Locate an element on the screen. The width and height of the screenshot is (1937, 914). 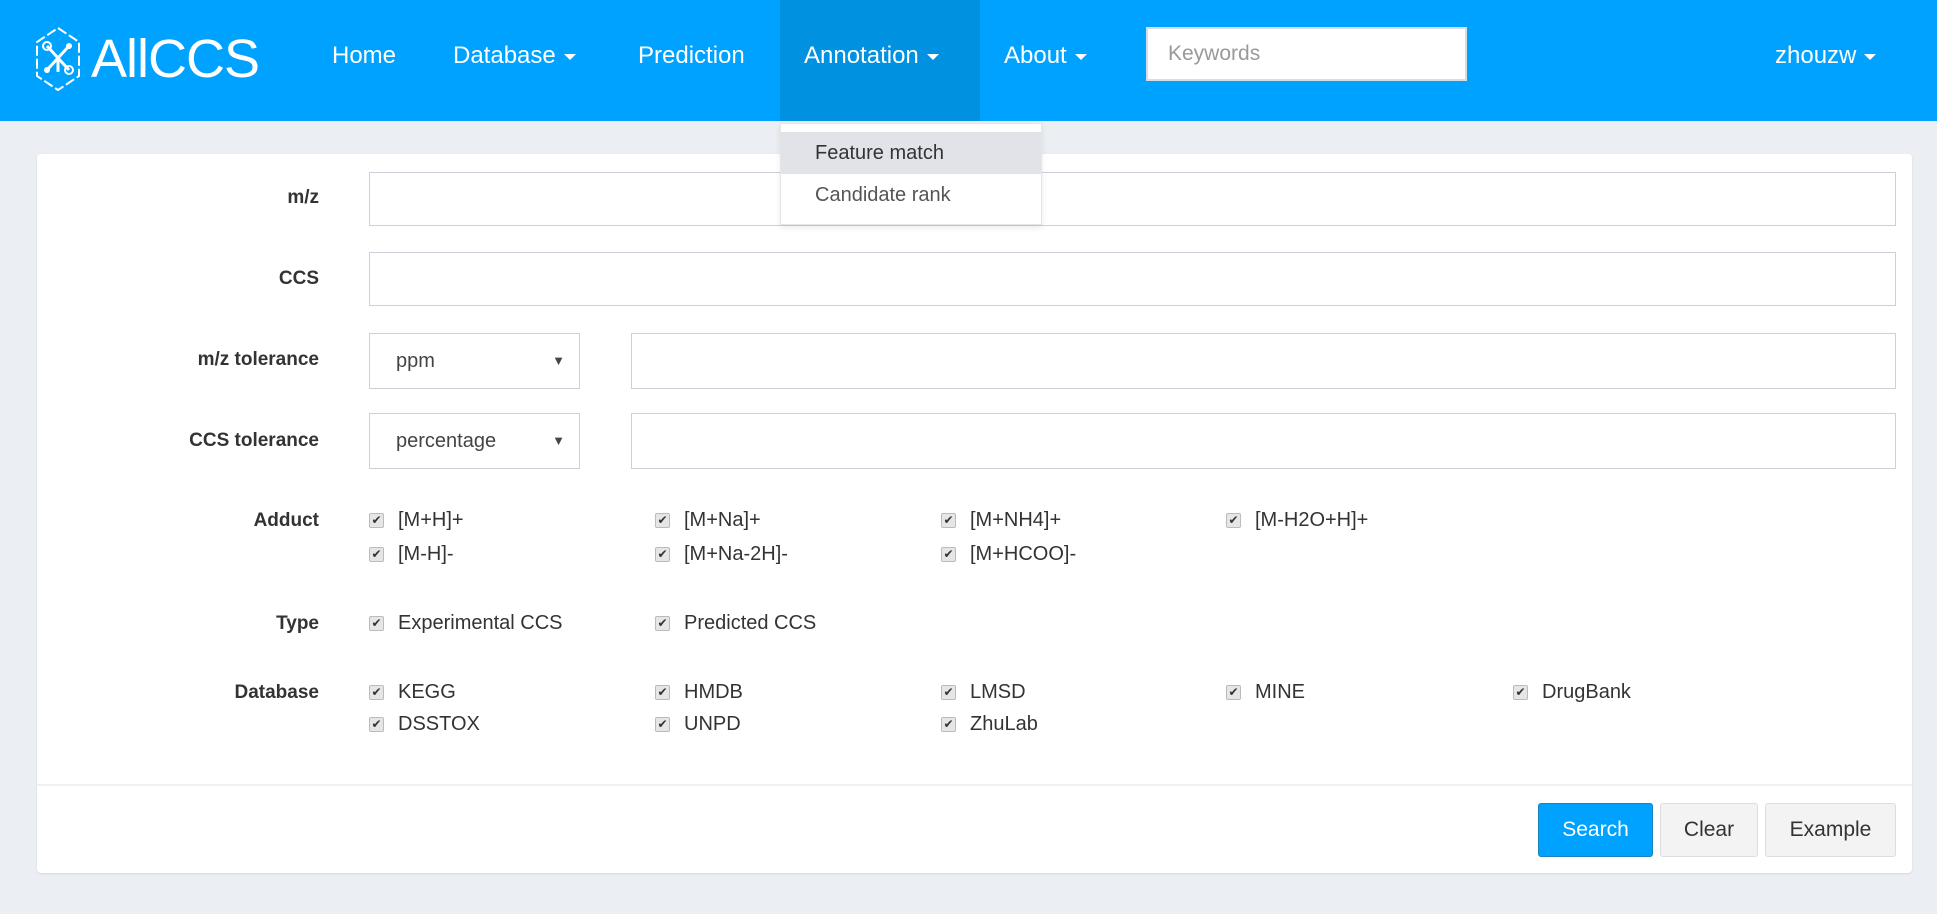
molecule-hexagon-icon is located at coordinates (58, 59).